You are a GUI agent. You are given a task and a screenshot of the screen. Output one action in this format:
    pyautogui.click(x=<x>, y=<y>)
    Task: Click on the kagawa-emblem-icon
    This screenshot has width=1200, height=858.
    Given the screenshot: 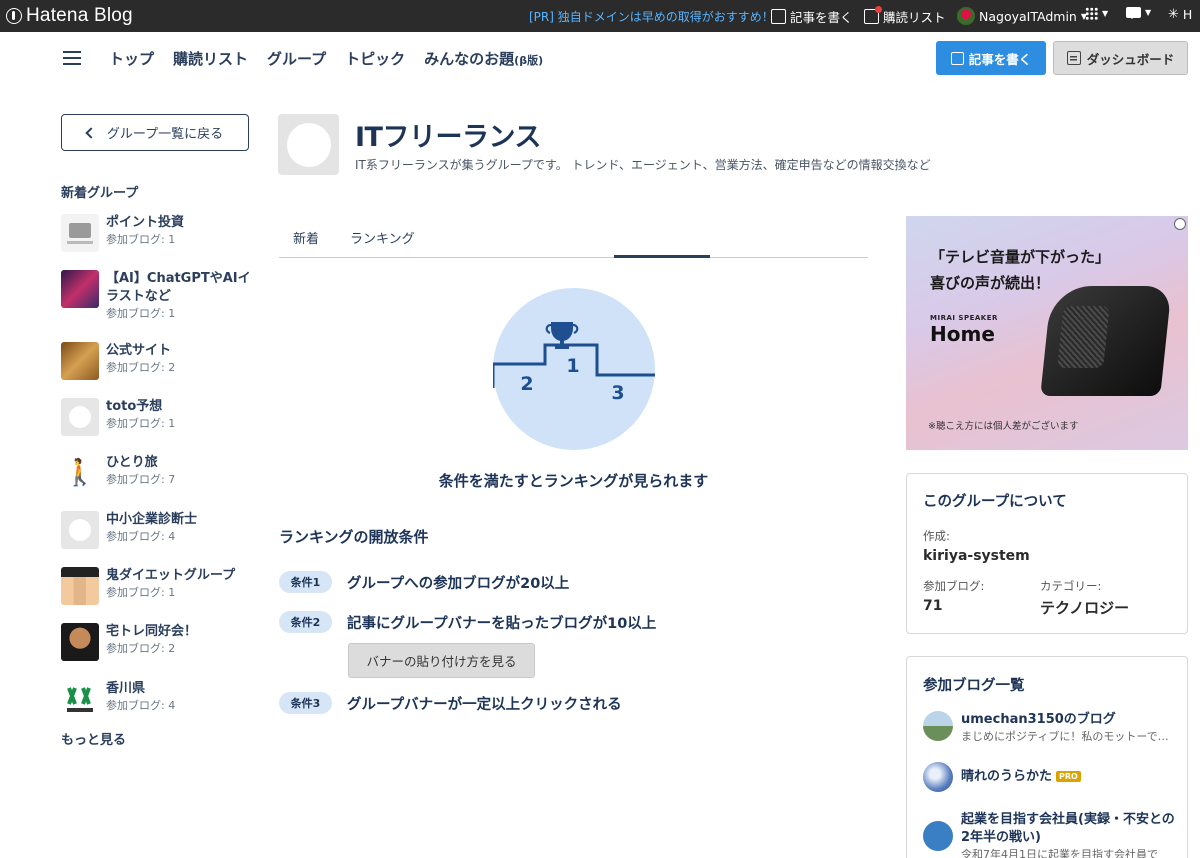 What is the action you would take?
    pyautogui.click(x=80, y=699)
    